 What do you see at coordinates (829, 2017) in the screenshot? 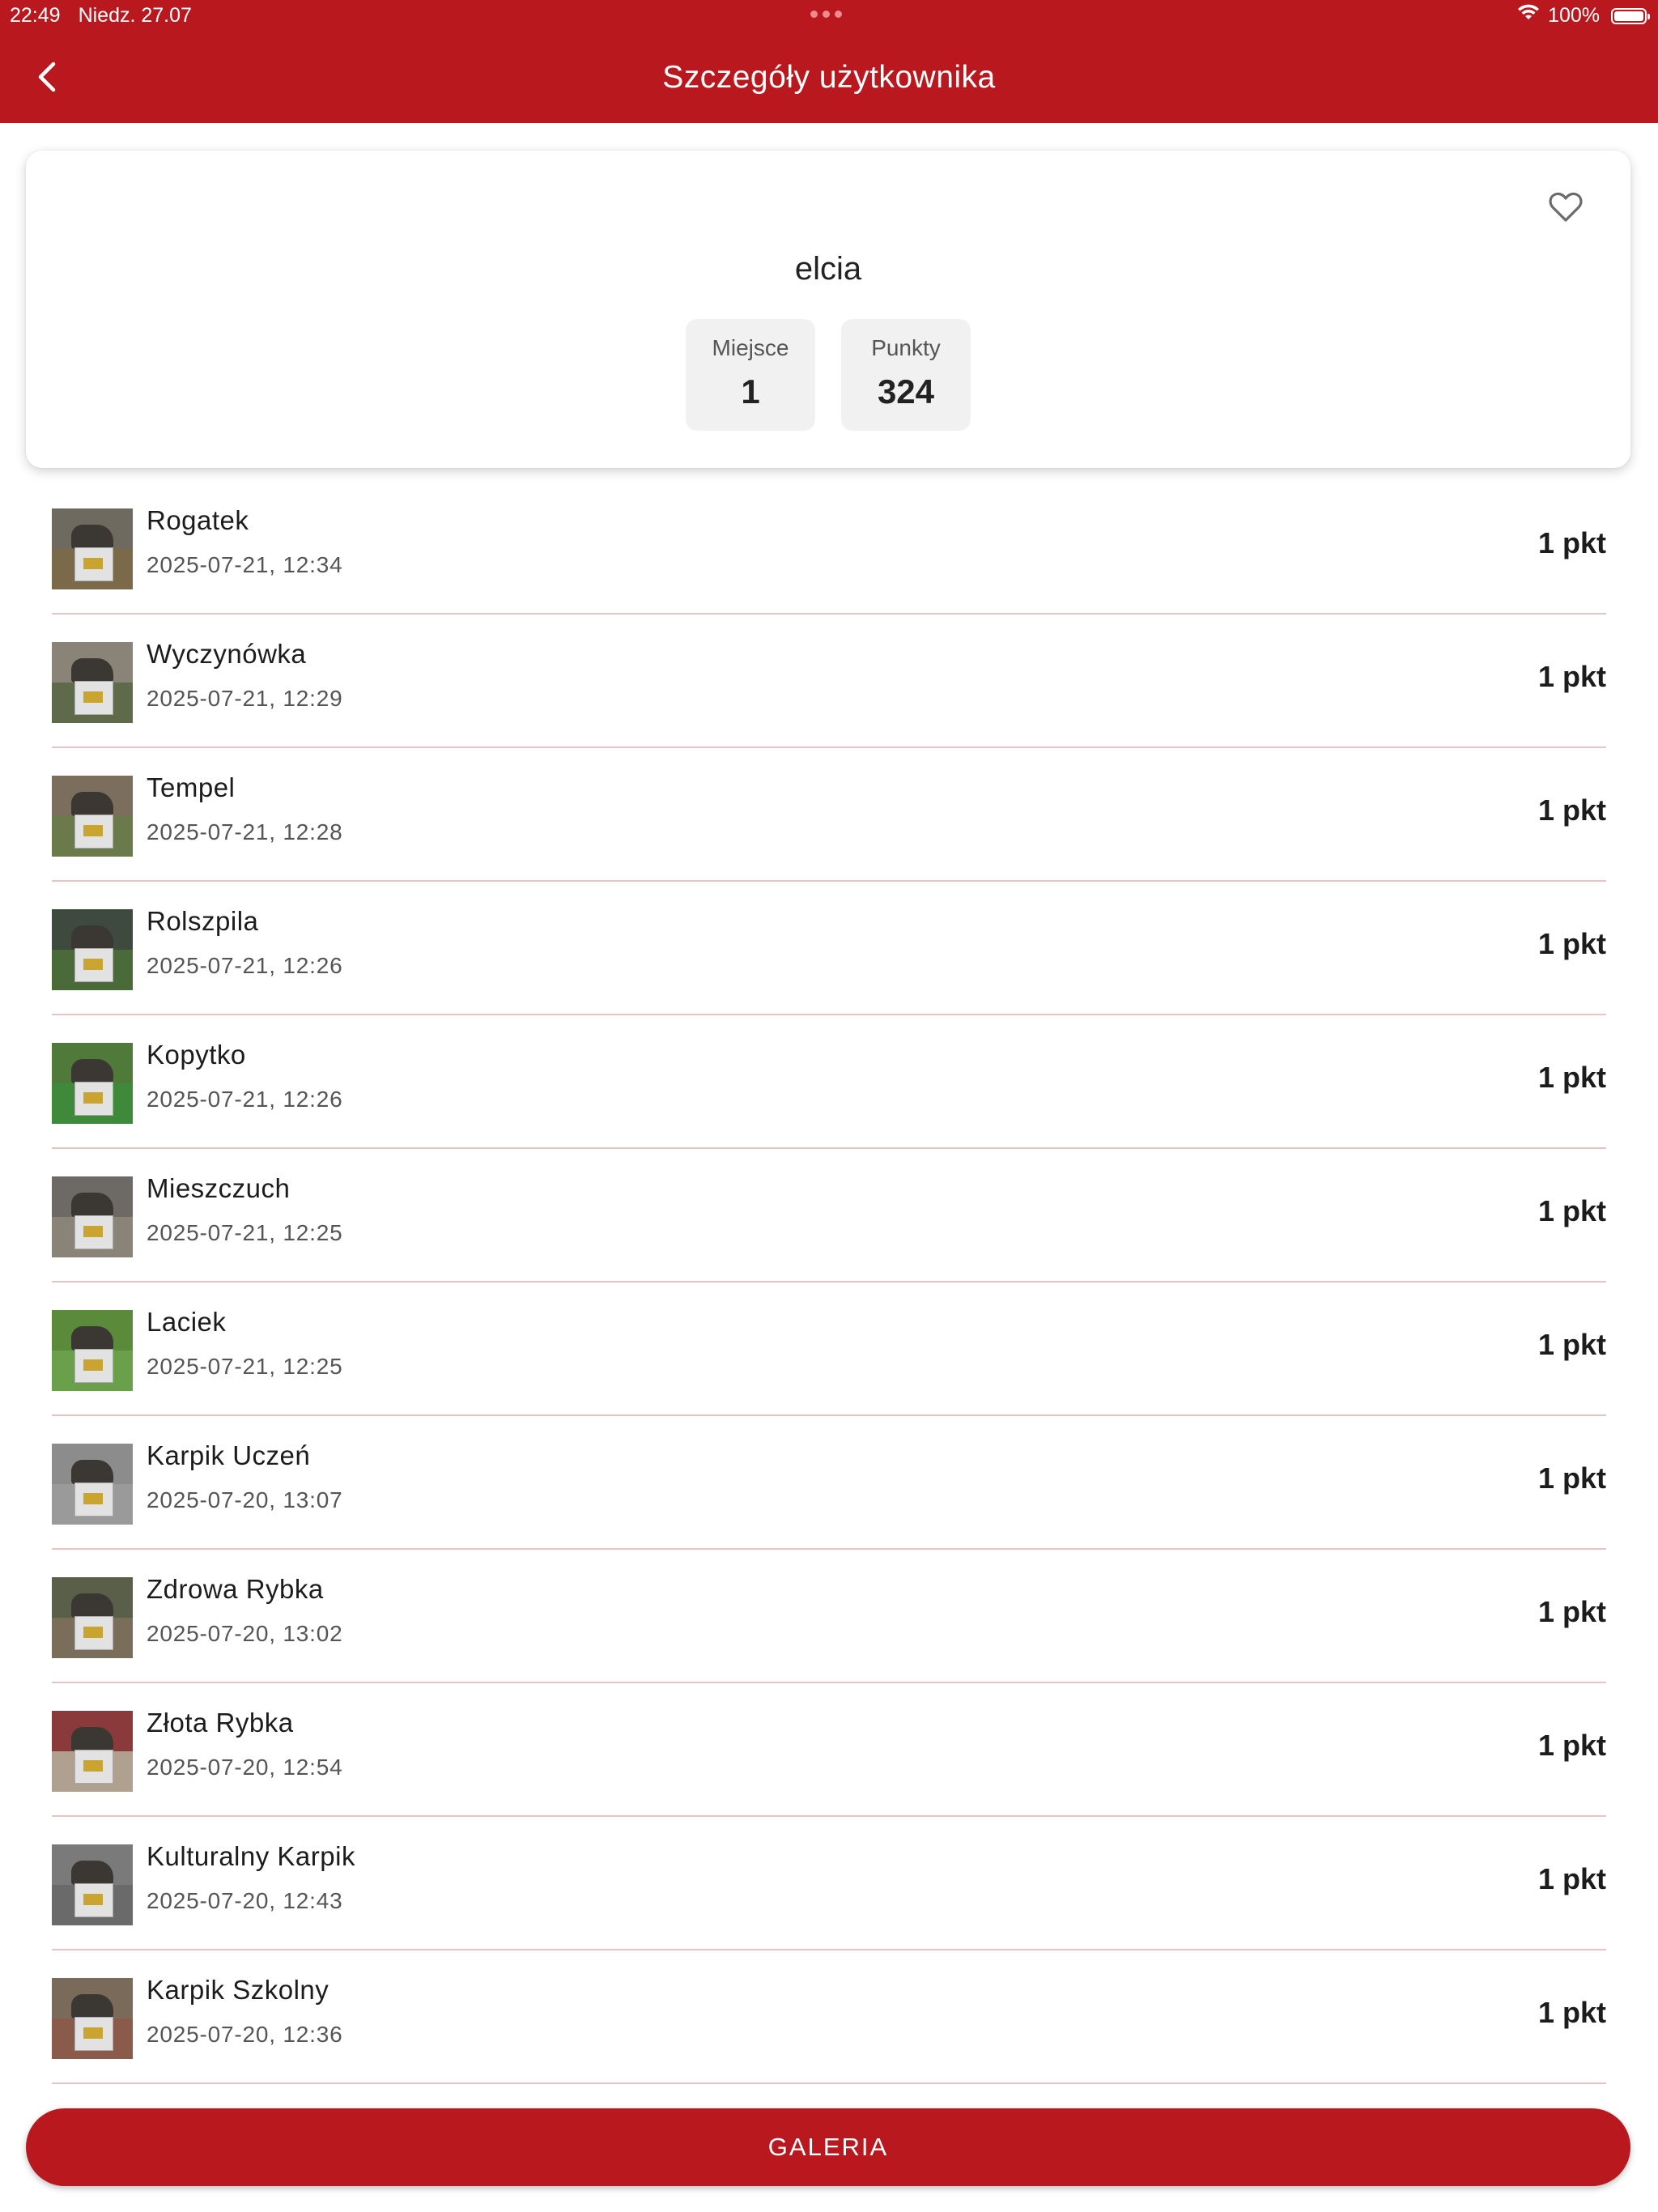
I see `list-item: Karpik Szkolny 2025-07-20, 12:36 1 pkt` at bounding box center [829, 2017].